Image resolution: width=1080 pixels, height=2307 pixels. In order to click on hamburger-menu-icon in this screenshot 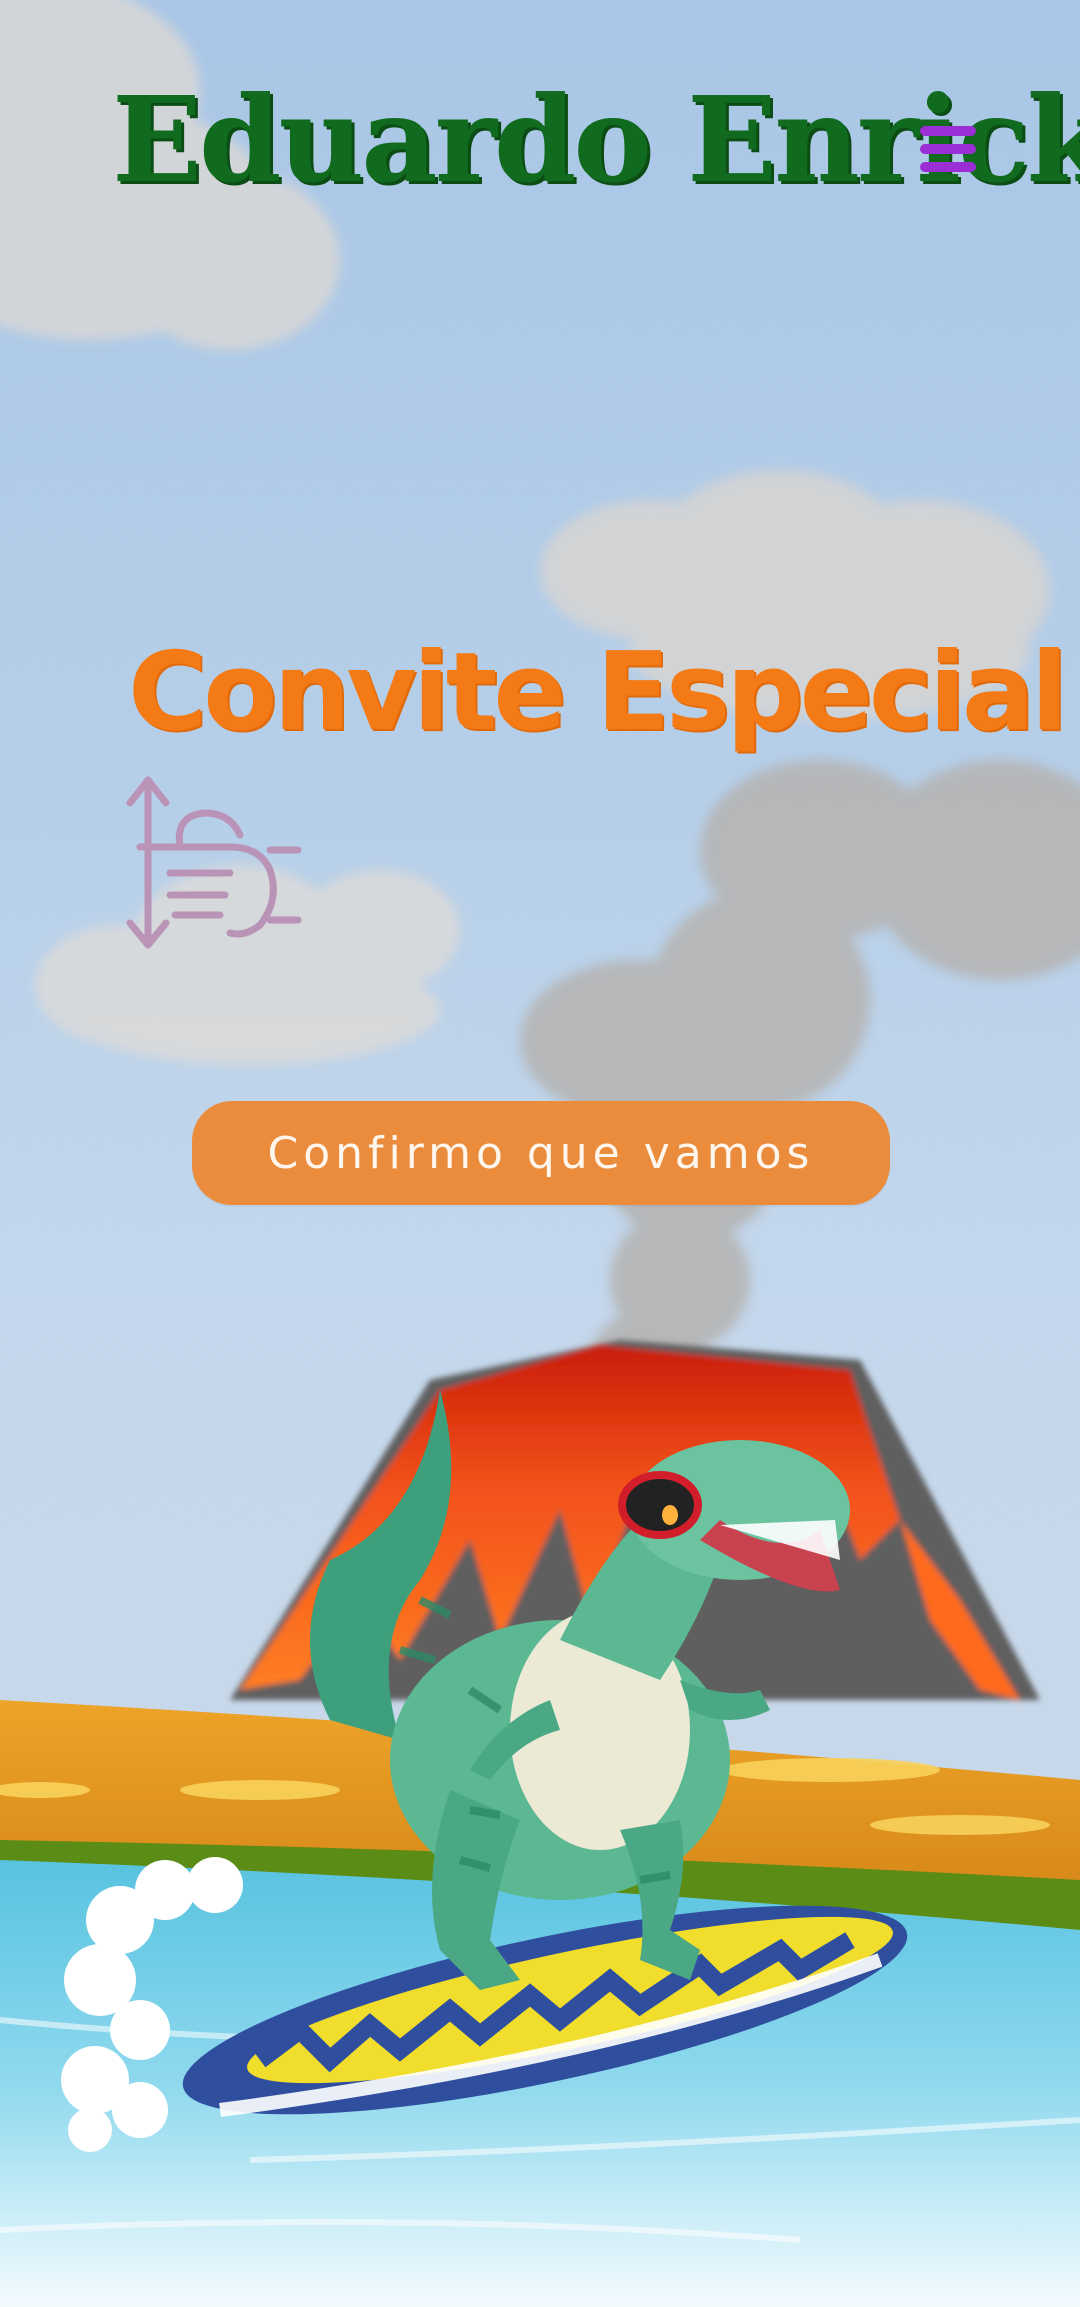, I will do `click(949, 150)`.